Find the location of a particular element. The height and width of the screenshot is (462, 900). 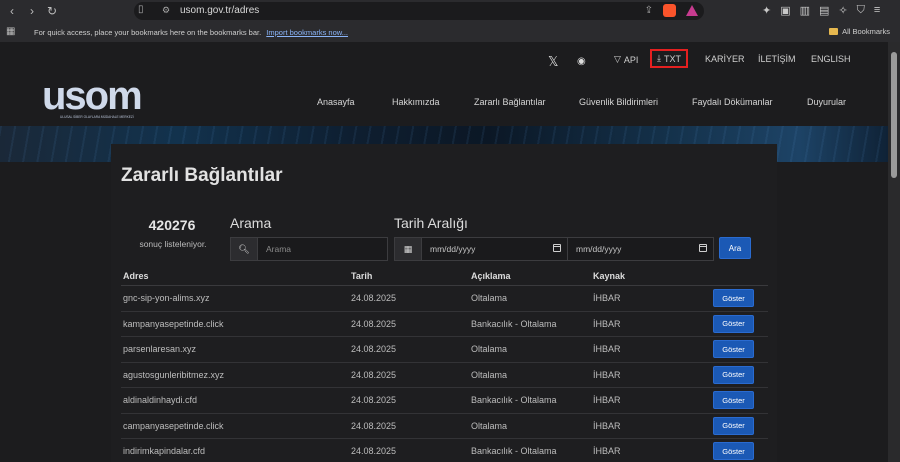

table-header: Adres Tarih Açıklama Kaynak is located at coordinates (444, 275).